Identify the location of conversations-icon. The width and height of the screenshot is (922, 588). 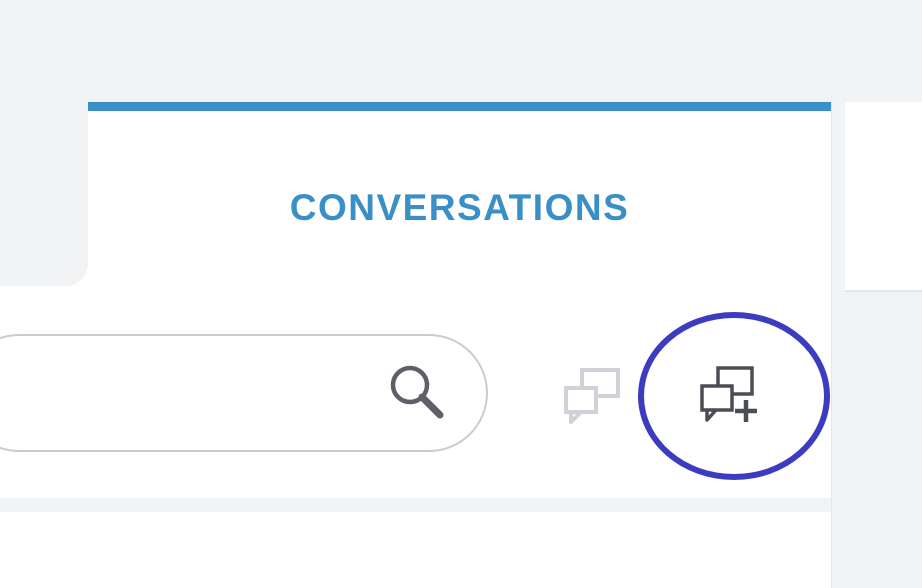
(593, 395).